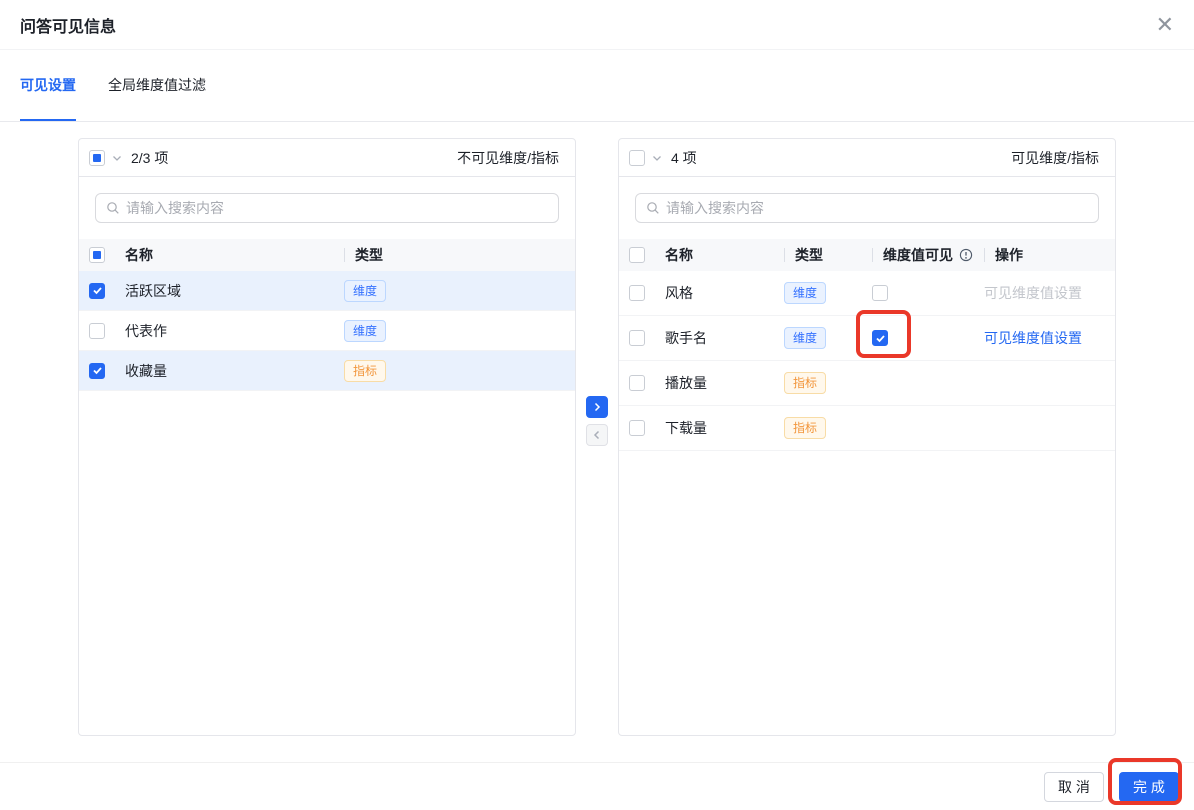 The height and width of the screenshot is (810, 1194). What do you see at coordinates (877, 208) in the screenshot?
I see `right-search-input` at bounding box center [877, 208].